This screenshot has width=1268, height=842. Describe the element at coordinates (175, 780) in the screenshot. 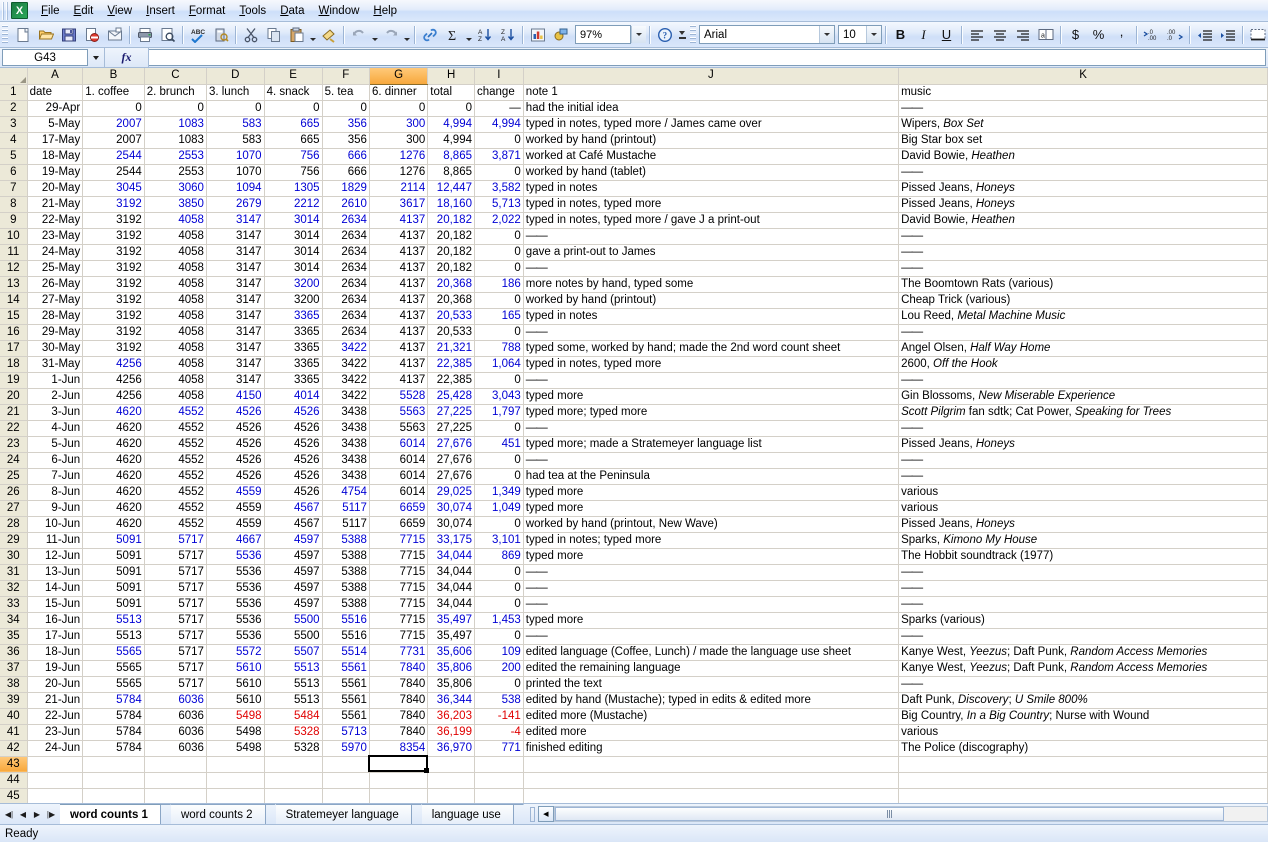

I see `cell-C44` at that location.